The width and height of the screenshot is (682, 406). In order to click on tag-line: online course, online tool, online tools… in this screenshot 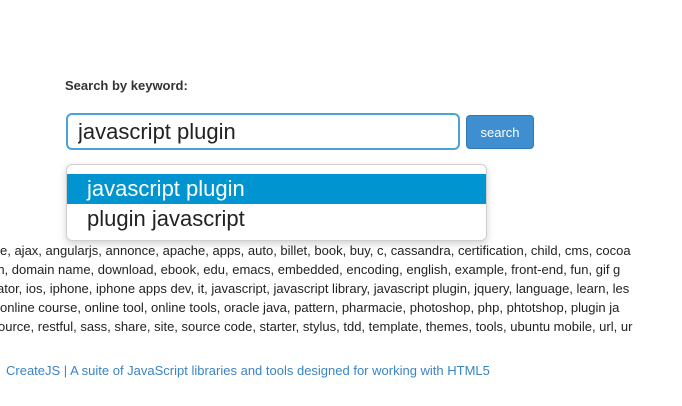, I will do `click(341, 307)`.